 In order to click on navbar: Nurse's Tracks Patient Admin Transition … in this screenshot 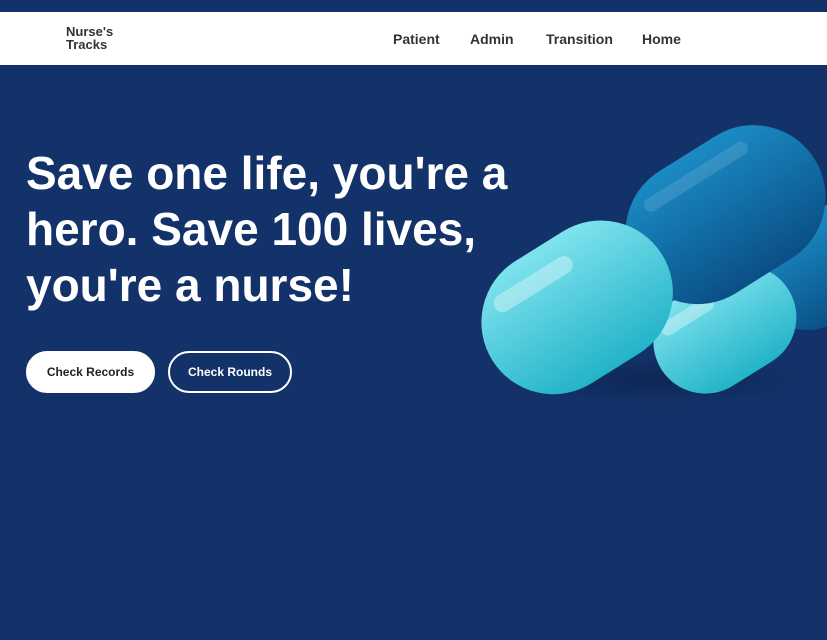, I will do `click(413, 38)`.